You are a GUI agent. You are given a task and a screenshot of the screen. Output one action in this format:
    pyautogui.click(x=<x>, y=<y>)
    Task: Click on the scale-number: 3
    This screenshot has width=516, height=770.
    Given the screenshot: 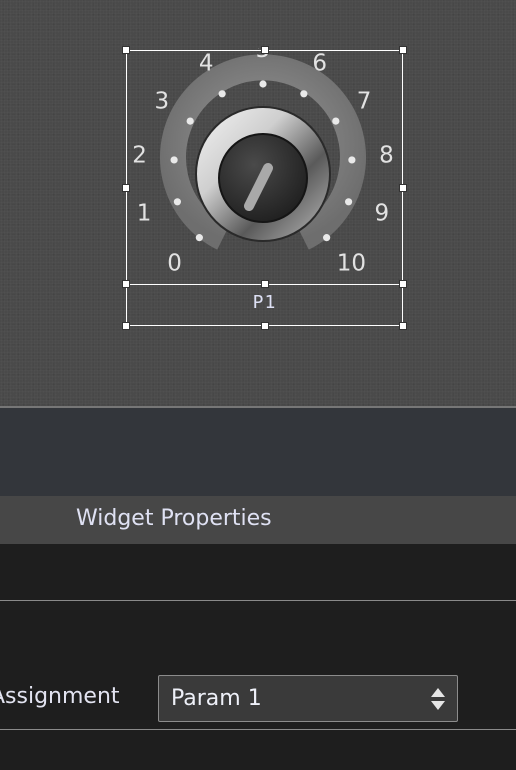 What is the action you would take?
    pyautogui.click(x=162, y=102)
    